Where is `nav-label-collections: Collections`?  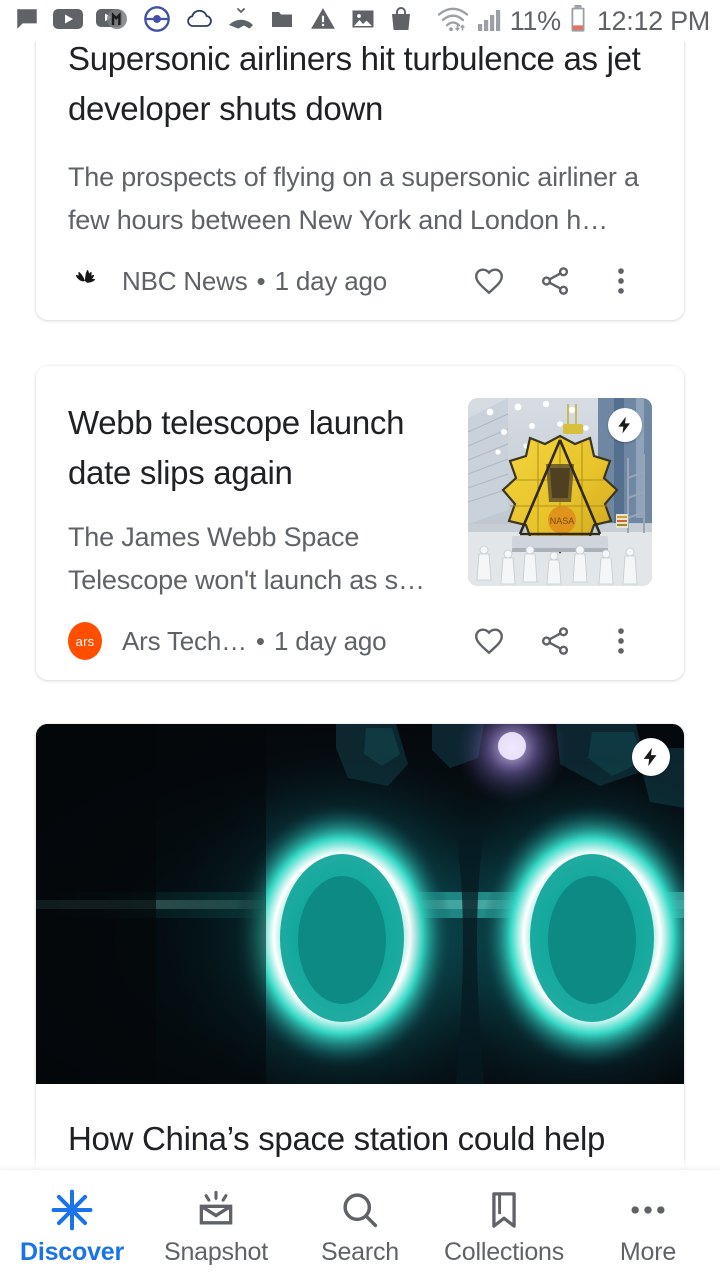 nav-label-collections: Collections is located at coordinates (504, 1252).